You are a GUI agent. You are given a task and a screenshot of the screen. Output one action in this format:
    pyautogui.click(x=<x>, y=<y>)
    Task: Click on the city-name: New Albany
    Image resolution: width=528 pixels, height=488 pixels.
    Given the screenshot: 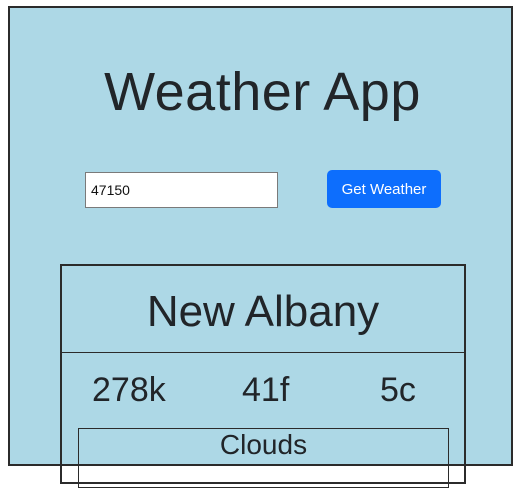 What is the action you would take?
    pyautogui.click(x=263, y=311)
    